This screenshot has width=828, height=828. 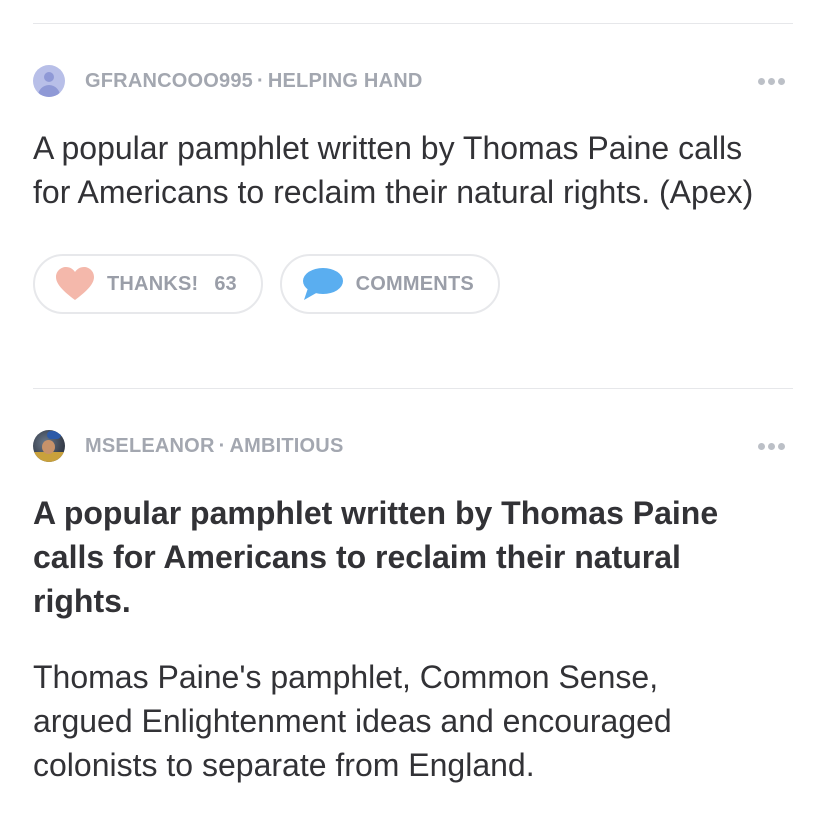 What do you see at coordinates (225, 283) in the screenshot?
I see `thanks-count: 63` at bounding box center [225, 283].